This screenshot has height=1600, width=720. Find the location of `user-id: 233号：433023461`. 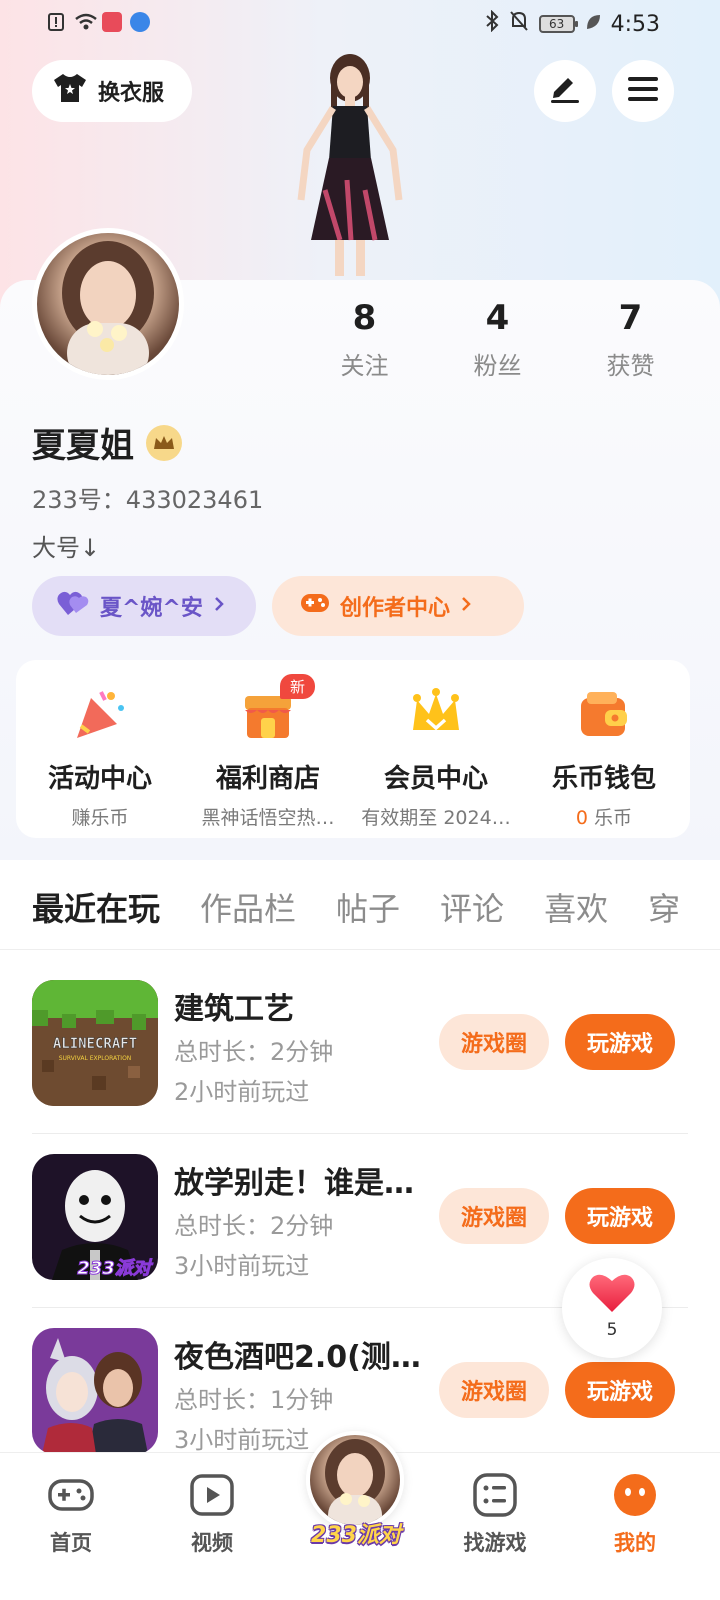

user-id: 233号：433023461 is located at coordinates (148, 500).